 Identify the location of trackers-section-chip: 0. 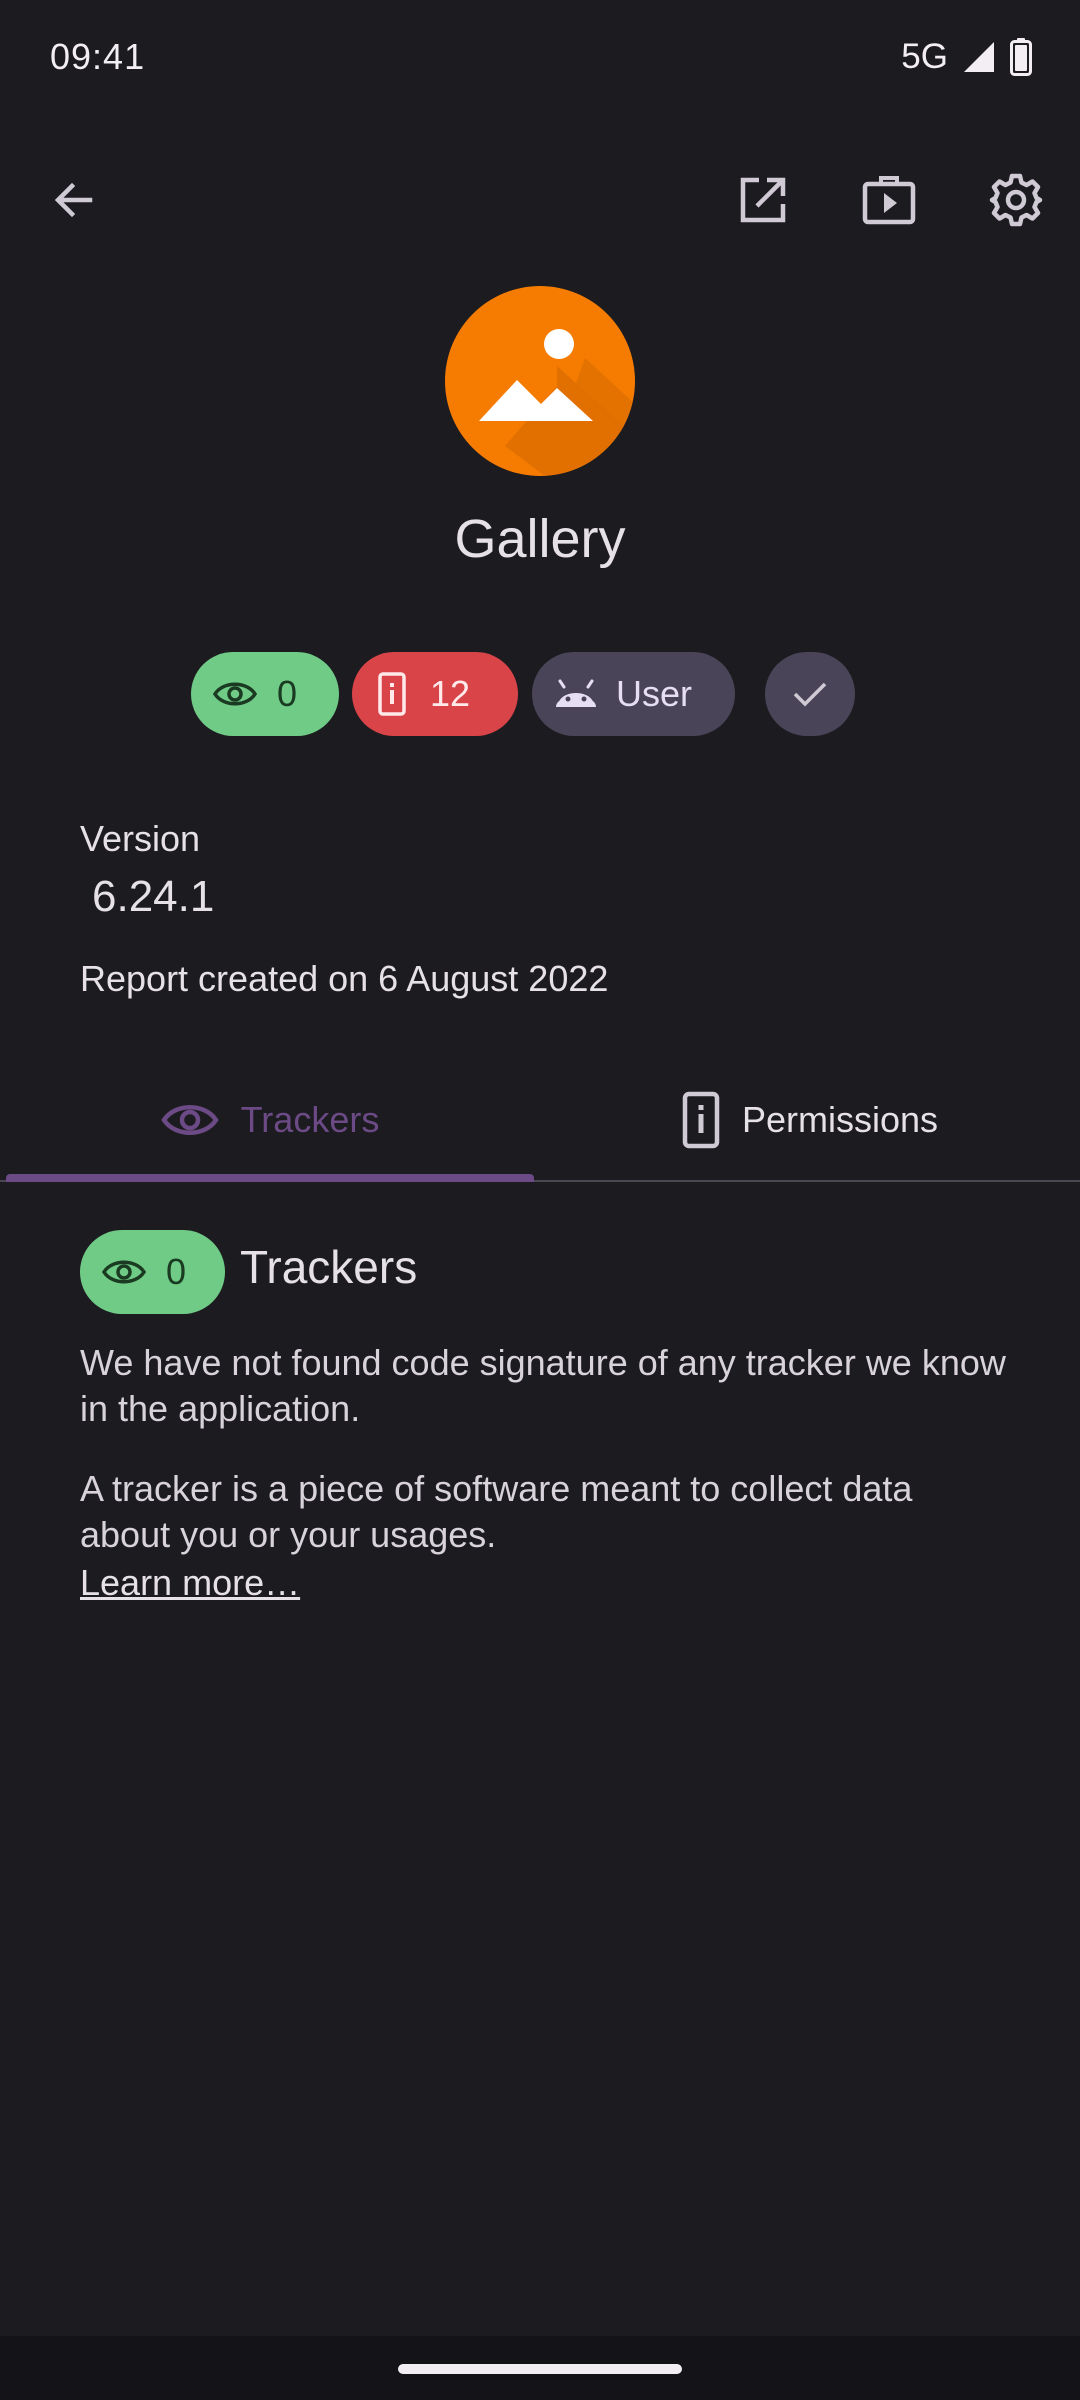
(152, 1272).